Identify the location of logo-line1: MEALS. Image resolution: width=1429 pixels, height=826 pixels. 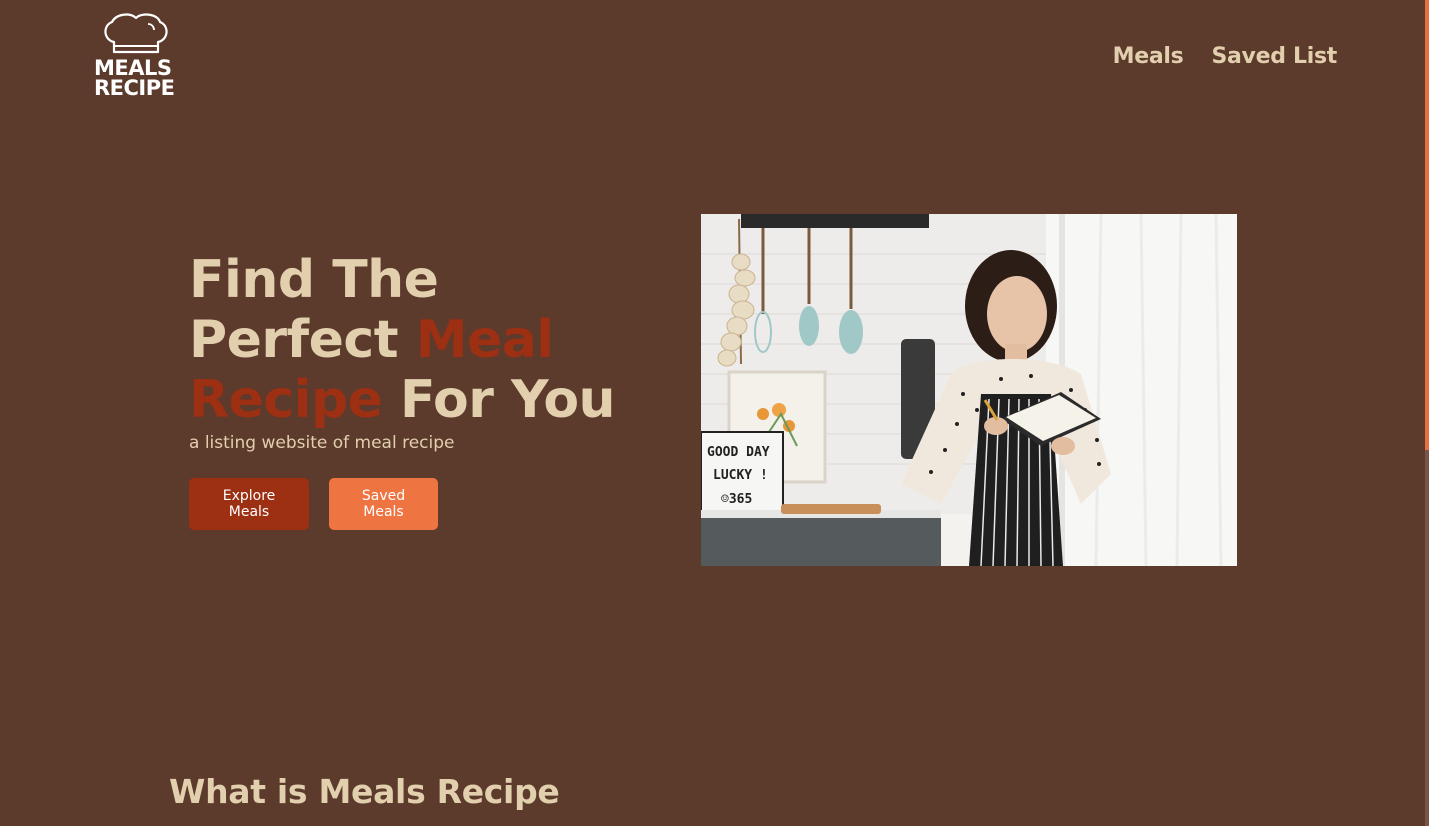
(133, 68).